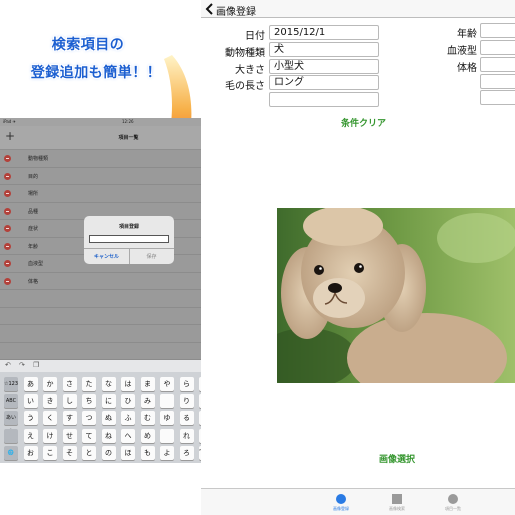 The image size is (515, 515). Describe the element at coordinates (167, 452) in the screenshot. I see `keyboard-key: よ` at that location.